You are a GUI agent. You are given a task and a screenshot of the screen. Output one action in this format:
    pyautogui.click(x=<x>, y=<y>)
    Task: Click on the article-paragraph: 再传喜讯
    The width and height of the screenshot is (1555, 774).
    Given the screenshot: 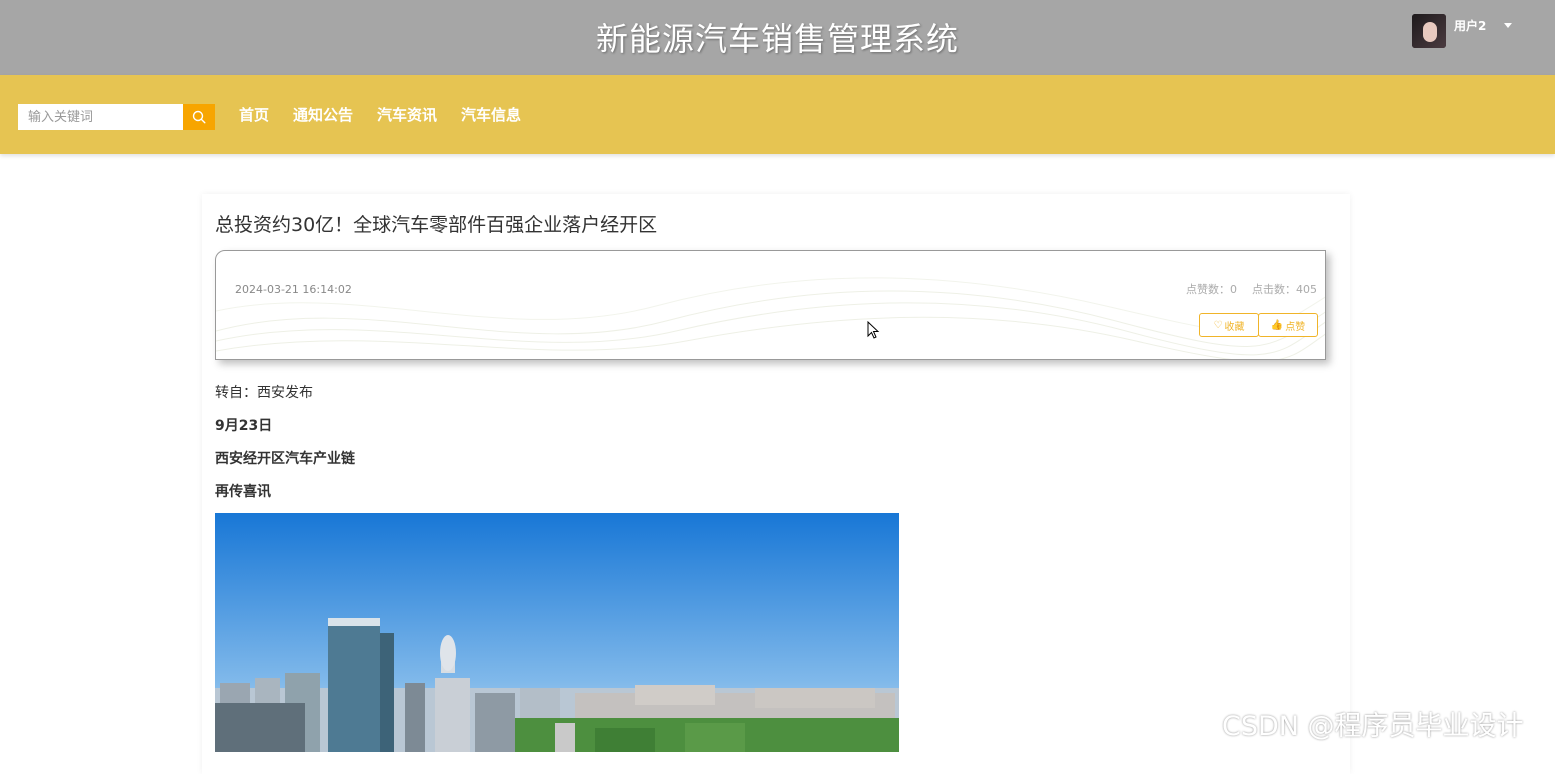 What is the action you would take?
    pyautogui.click(x=243, y=492)
    